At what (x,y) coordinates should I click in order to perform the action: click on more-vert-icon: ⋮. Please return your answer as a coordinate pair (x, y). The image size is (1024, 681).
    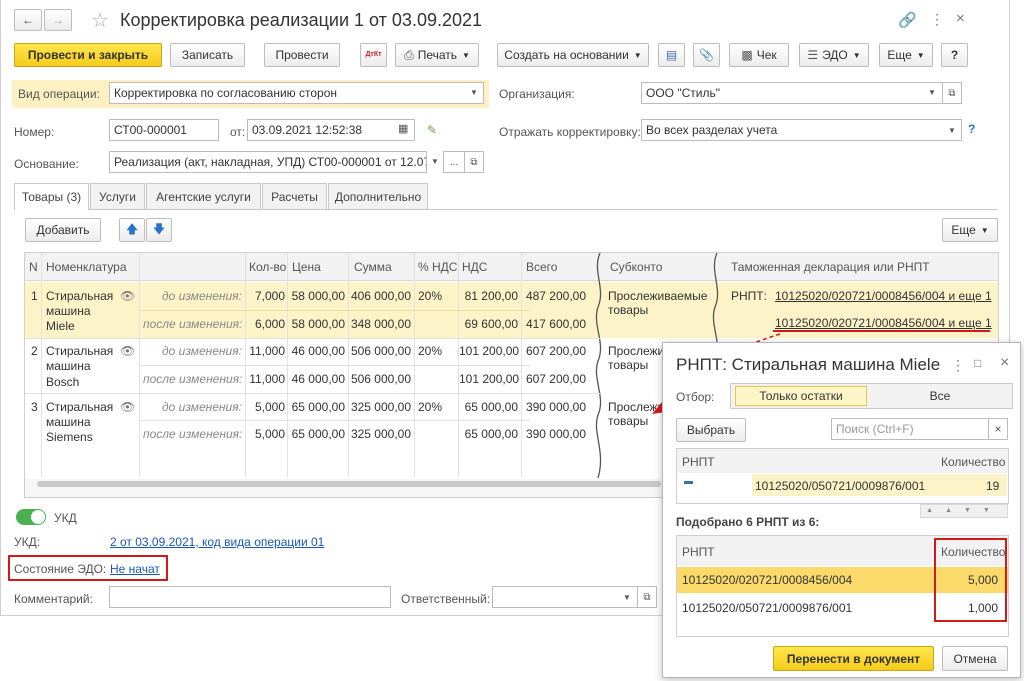
    Looking at the image, I should click on (937, 19).